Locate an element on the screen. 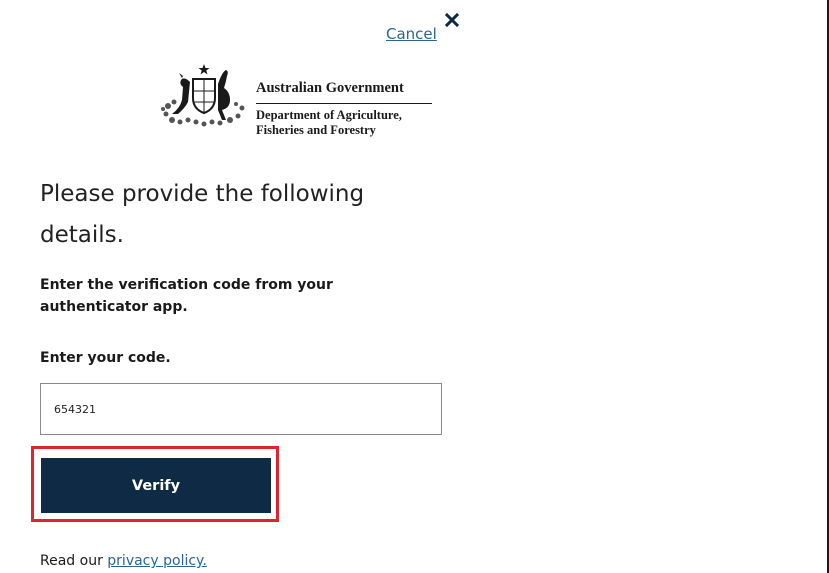 This screenshot has width=829, height=573. cancel-link: Cancel is located at coordinates (411, 34).